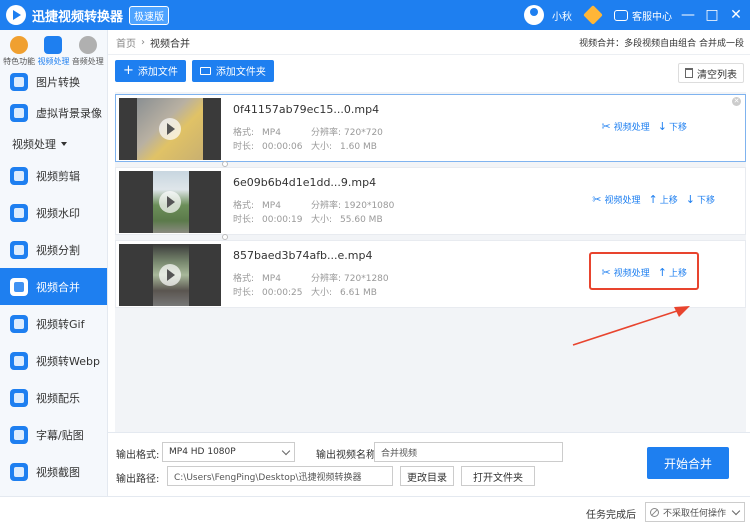 Image resolution: width=750 pixels, height=528 pixels. Describe the element at coordinates (53, 45) in the screenshot. I see `film-icon` at that location.